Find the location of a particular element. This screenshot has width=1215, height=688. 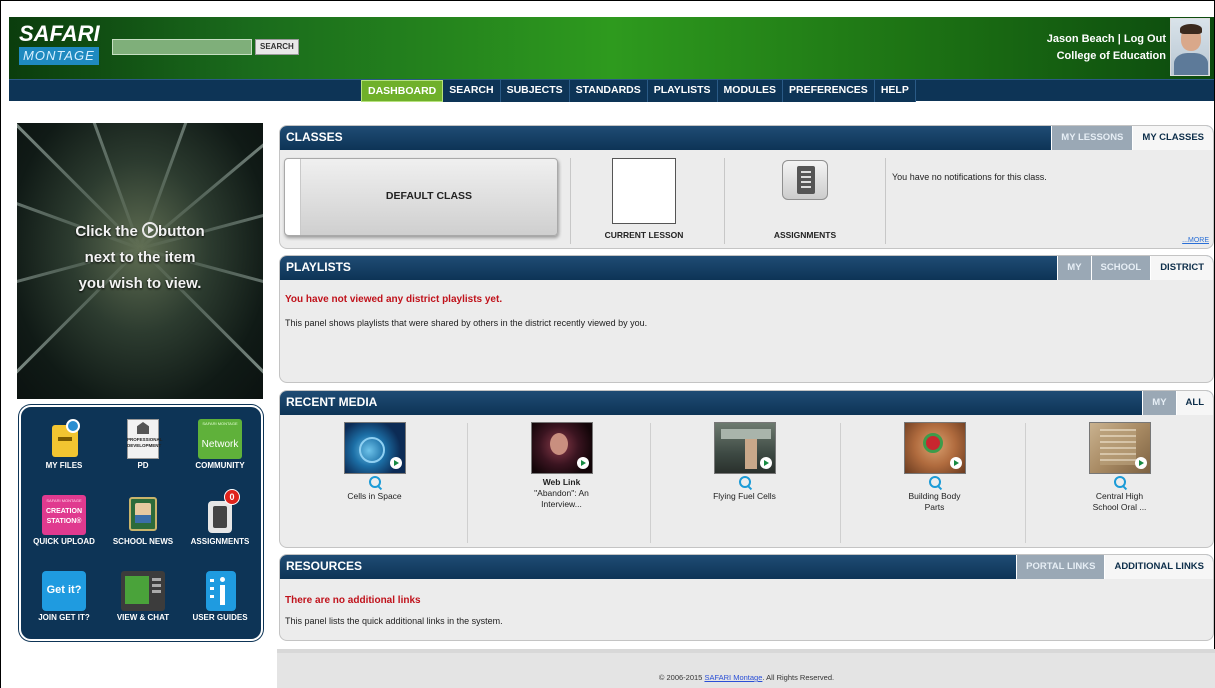

media-title-line: Flying Fuel Cells is located at coordinates (744, 496).